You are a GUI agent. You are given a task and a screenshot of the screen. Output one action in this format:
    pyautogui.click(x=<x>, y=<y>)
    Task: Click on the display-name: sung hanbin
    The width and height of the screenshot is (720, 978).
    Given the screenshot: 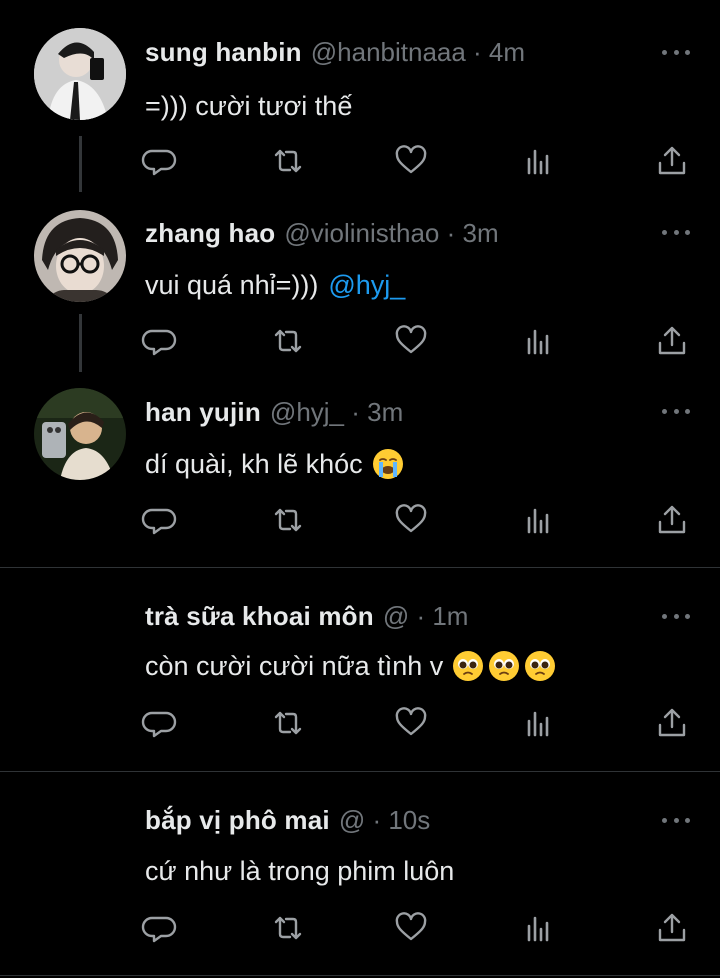 What is the action you would take?
    pyautogui.click(x=223, y=52)
    